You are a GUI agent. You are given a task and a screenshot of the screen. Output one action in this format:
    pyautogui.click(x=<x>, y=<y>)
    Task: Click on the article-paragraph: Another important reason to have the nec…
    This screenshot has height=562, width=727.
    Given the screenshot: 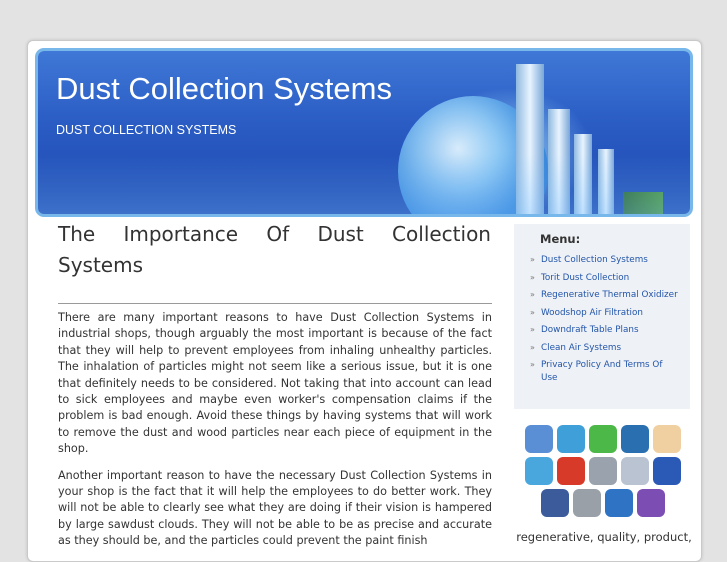 What is the action you would take?
    pyautogui.click(x=275, y=508)
    